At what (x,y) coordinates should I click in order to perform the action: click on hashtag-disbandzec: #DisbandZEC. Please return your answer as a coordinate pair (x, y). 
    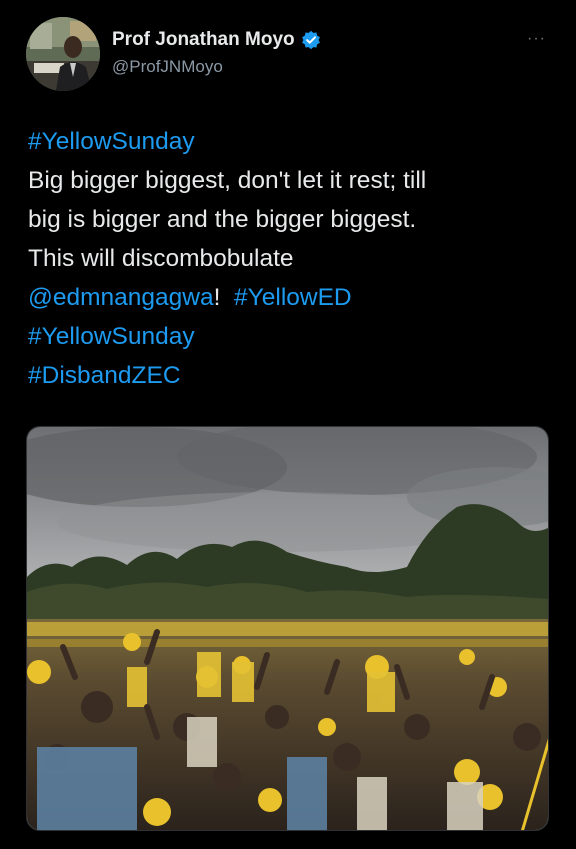
    Looking at the image, I should click on (104, 375).